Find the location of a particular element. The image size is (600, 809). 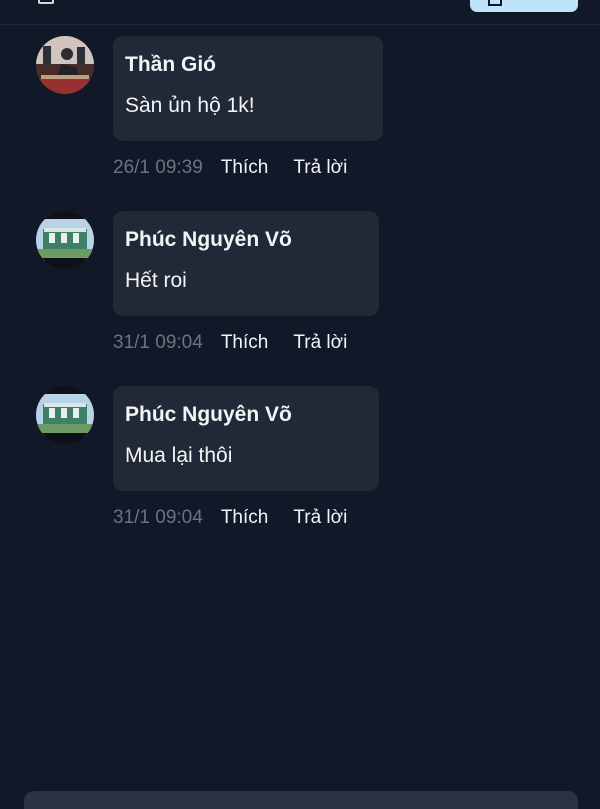

comment-timestamp: 26/1 09:39 is located at coordinates (158, 167).